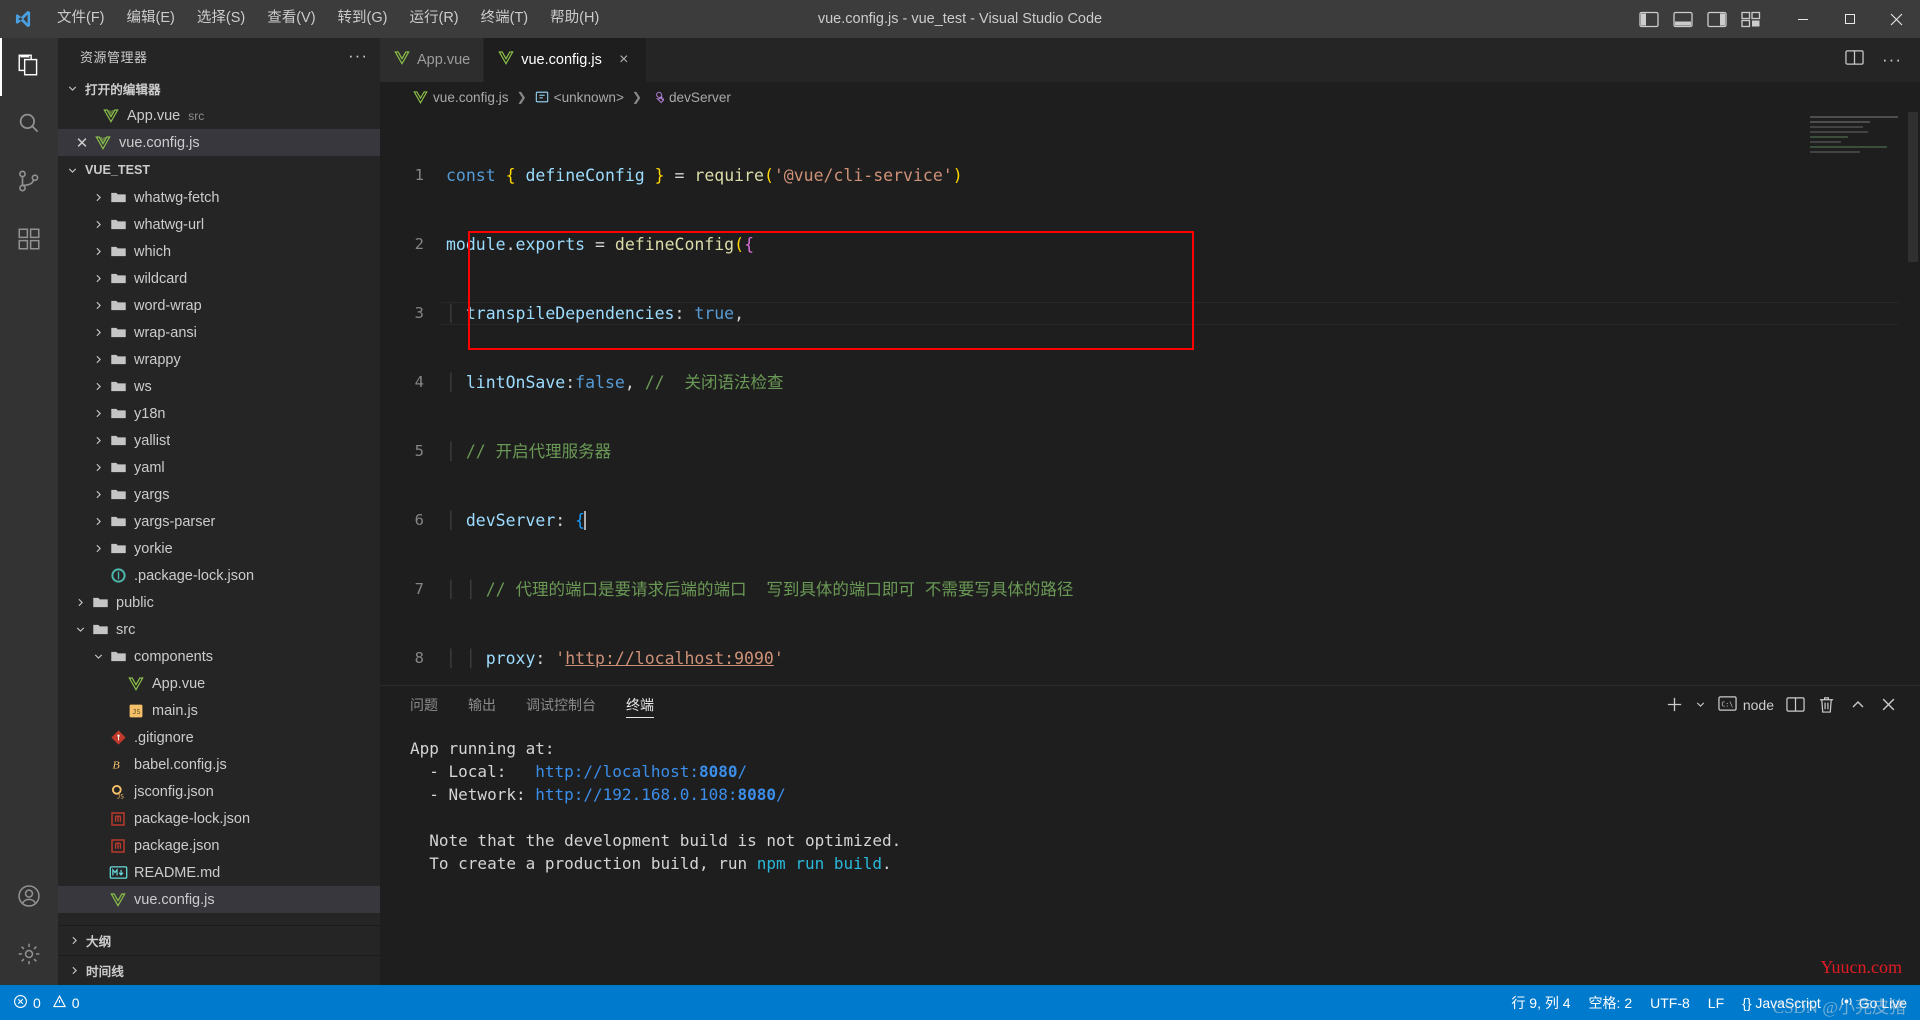 The image size is (1920, 1020). What do you see at coordinates (561, 704) in the screenshot?
I see `panel-tab-debug-console: 调试控制台` at bounding box center [561, 704].